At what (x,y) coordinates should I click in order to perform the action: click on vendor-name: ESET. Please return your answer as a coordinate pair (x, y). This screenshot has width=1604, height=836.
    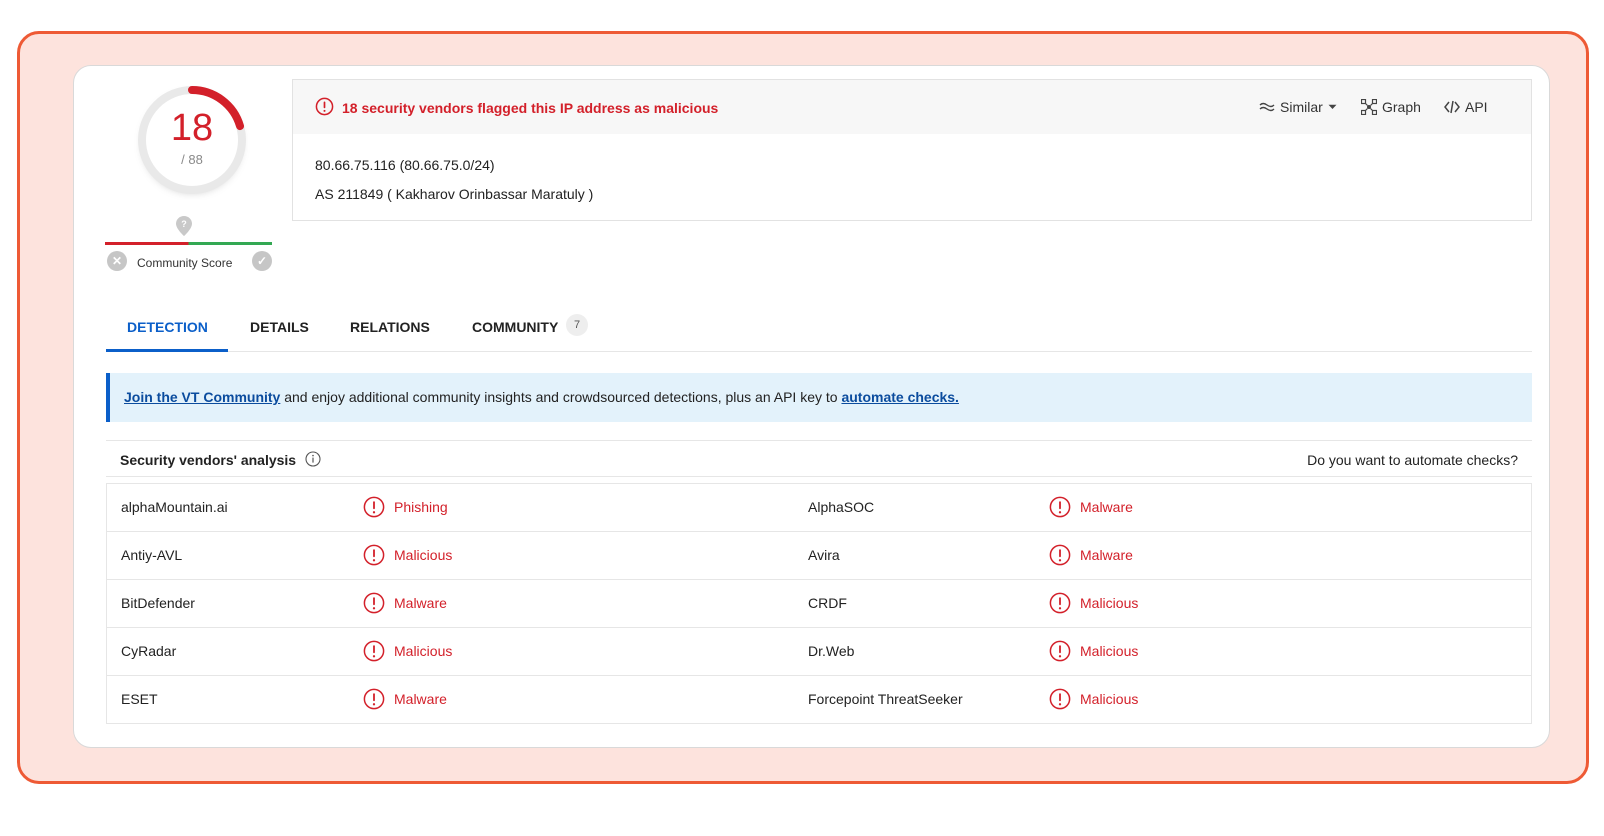
    Looking at the image, I should click on (139, 699).